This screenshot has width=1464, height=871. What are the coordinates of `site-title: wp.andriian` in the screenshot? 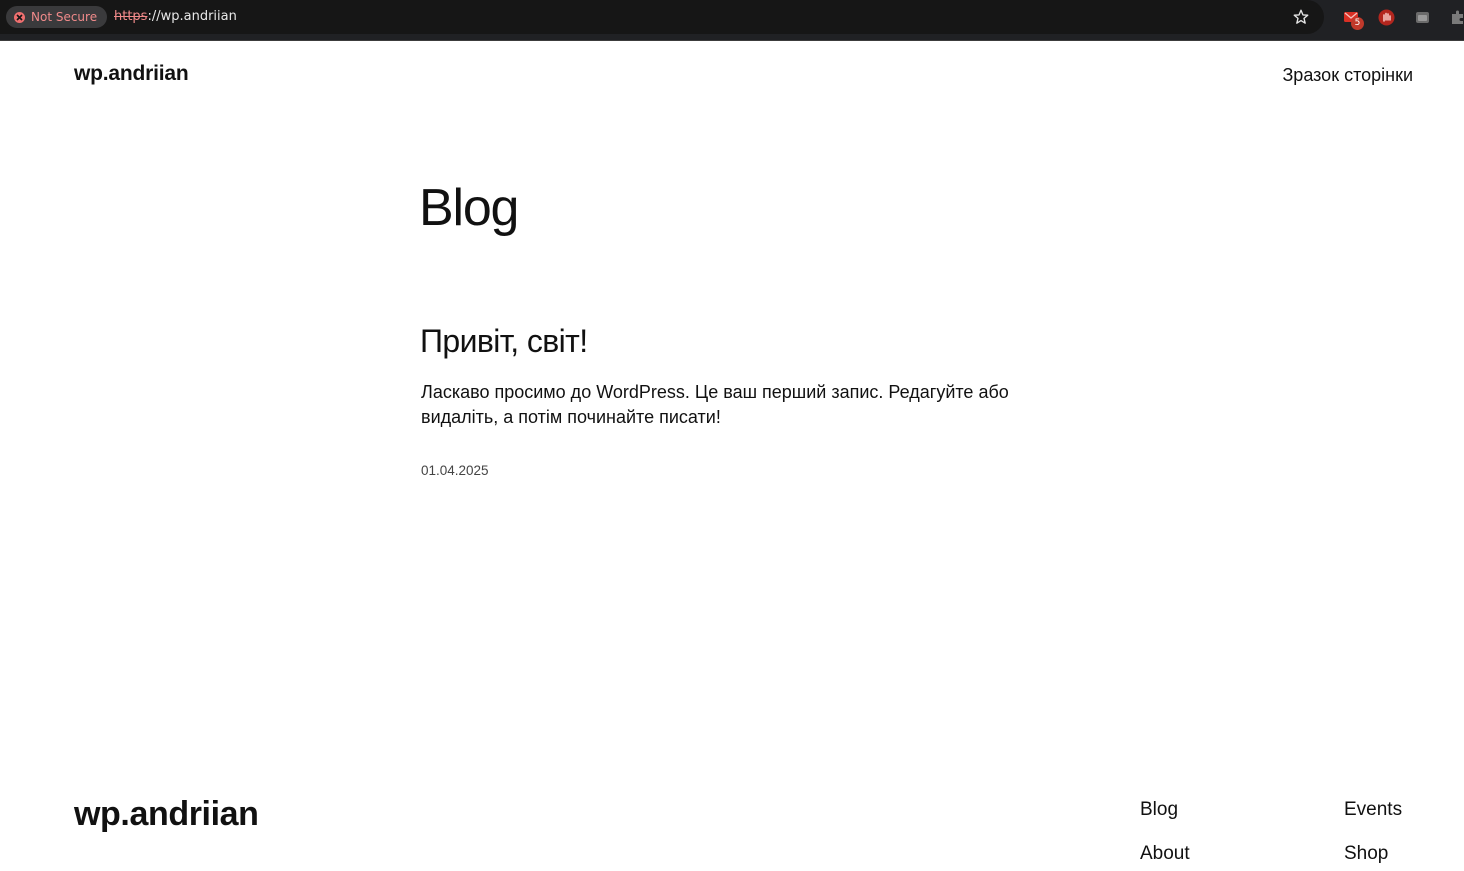 It's located at (131, 74).